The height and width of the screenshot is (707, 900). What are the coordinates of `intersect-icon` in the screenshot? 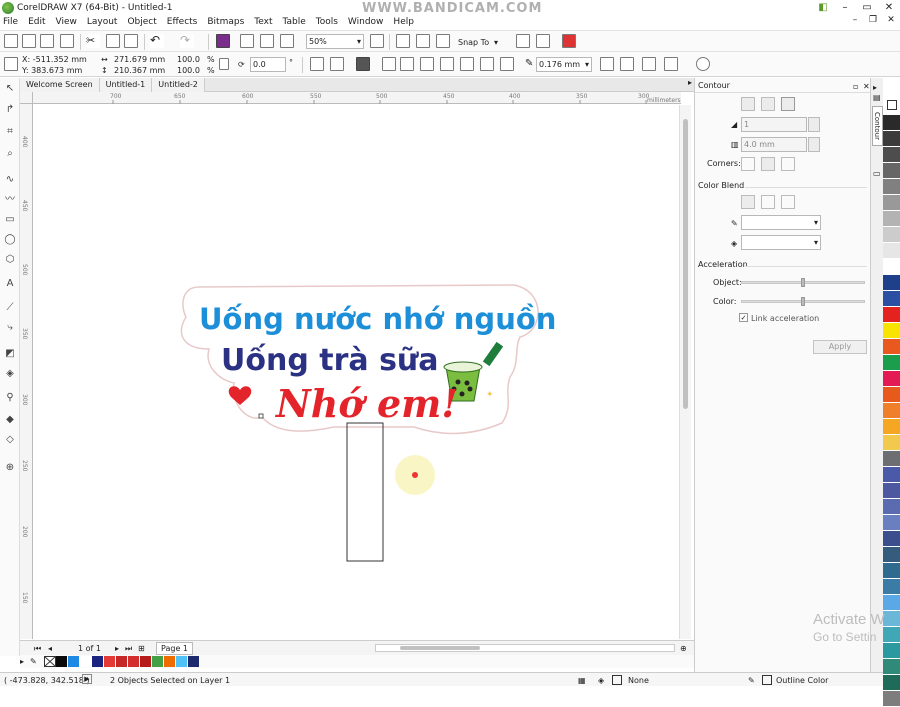 It's located at (487, 64).